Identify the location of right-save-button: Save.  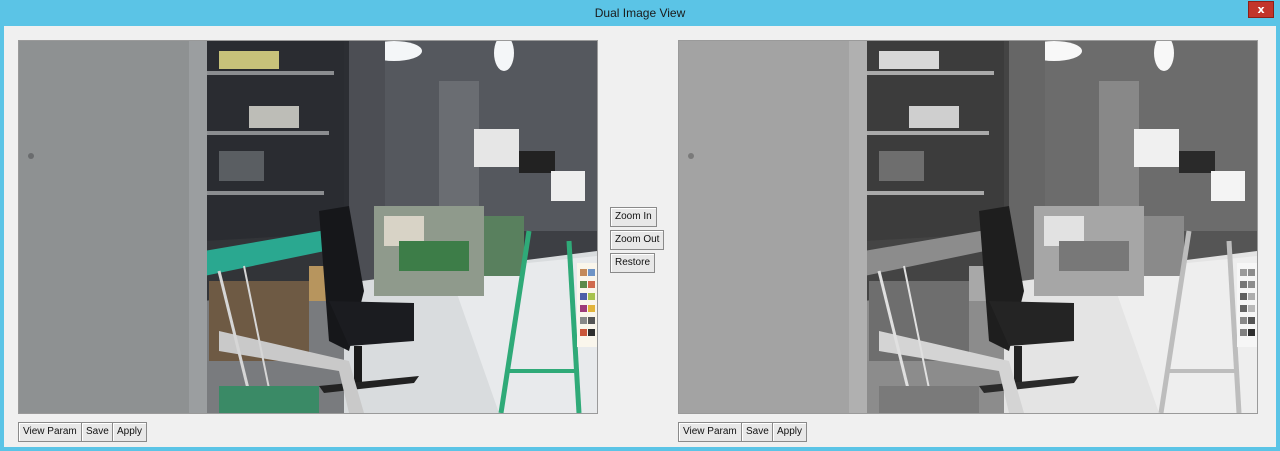
(757, 432).